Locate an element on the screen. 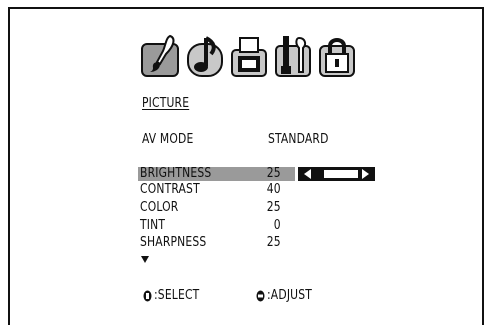 This screenshot has width=495, height=325. audio-icon is located at coordinates (206, 57).